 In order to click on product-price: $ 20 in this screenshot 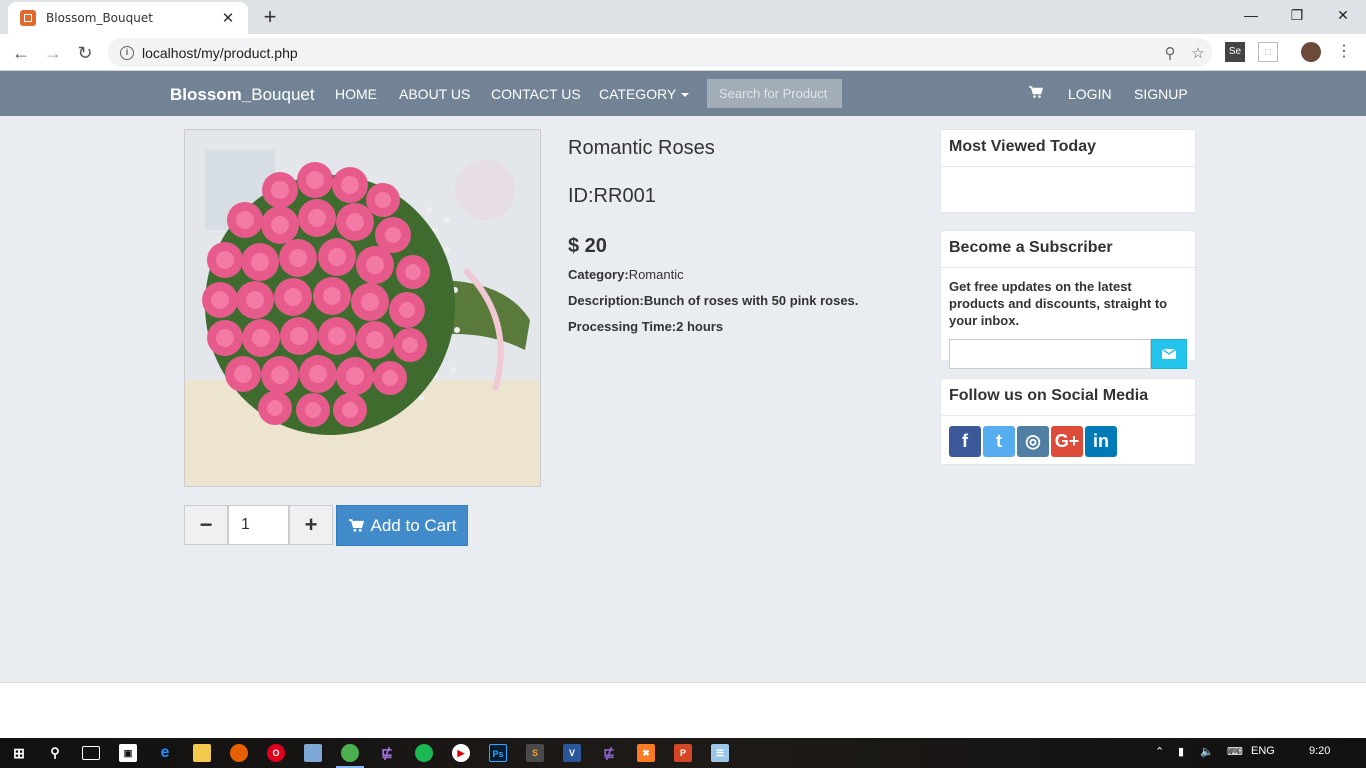, I will do `click(587, 246)`.